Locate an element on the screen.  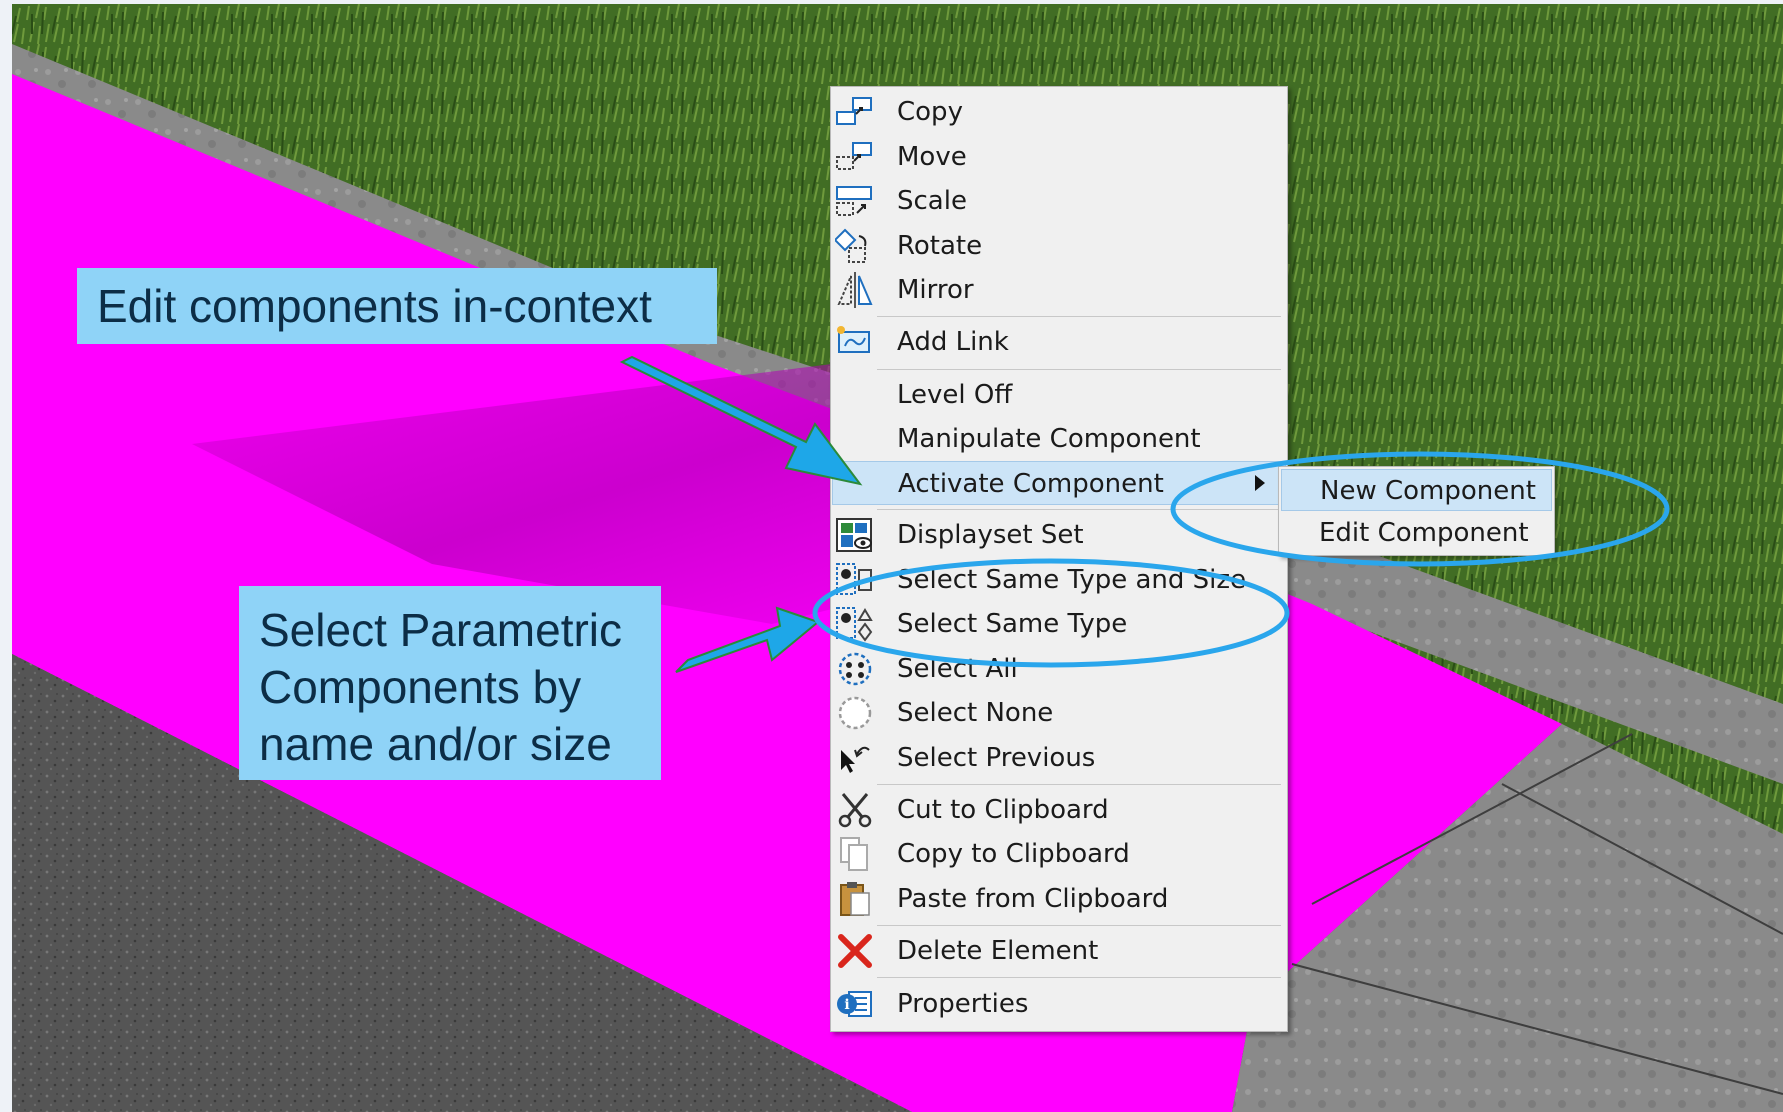
callout-edit-in-context: Edit components in-context is located at coordinates (397, 306).